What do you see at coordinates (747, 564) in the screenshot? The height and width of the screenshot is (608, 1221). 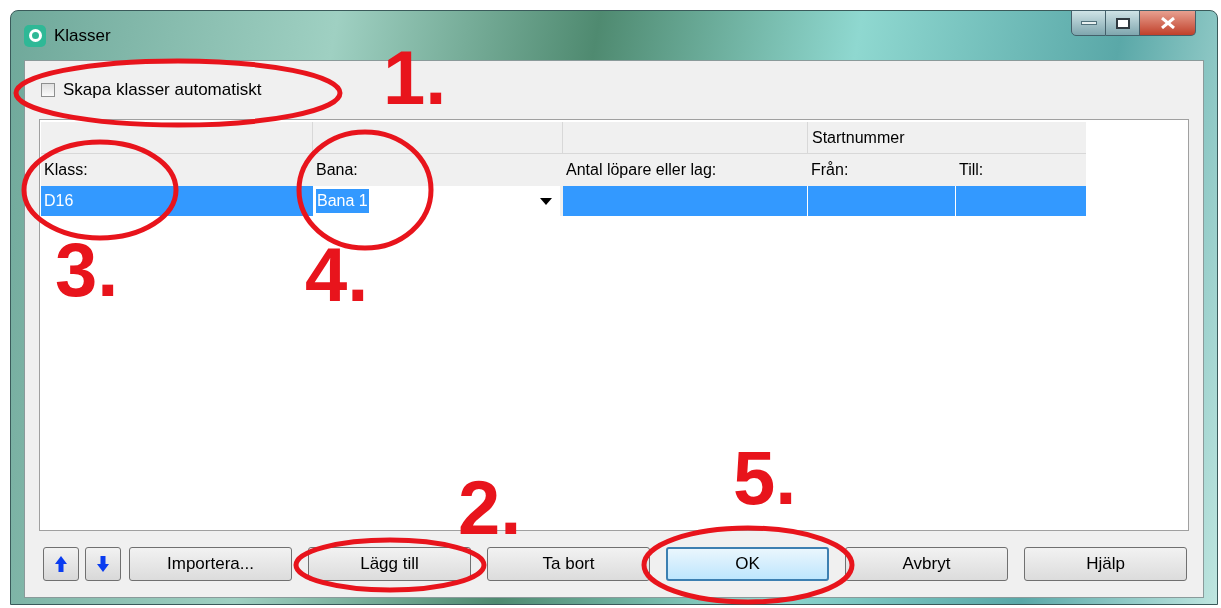 I see `dialog-button: OK` at bounding box center [747, 564].